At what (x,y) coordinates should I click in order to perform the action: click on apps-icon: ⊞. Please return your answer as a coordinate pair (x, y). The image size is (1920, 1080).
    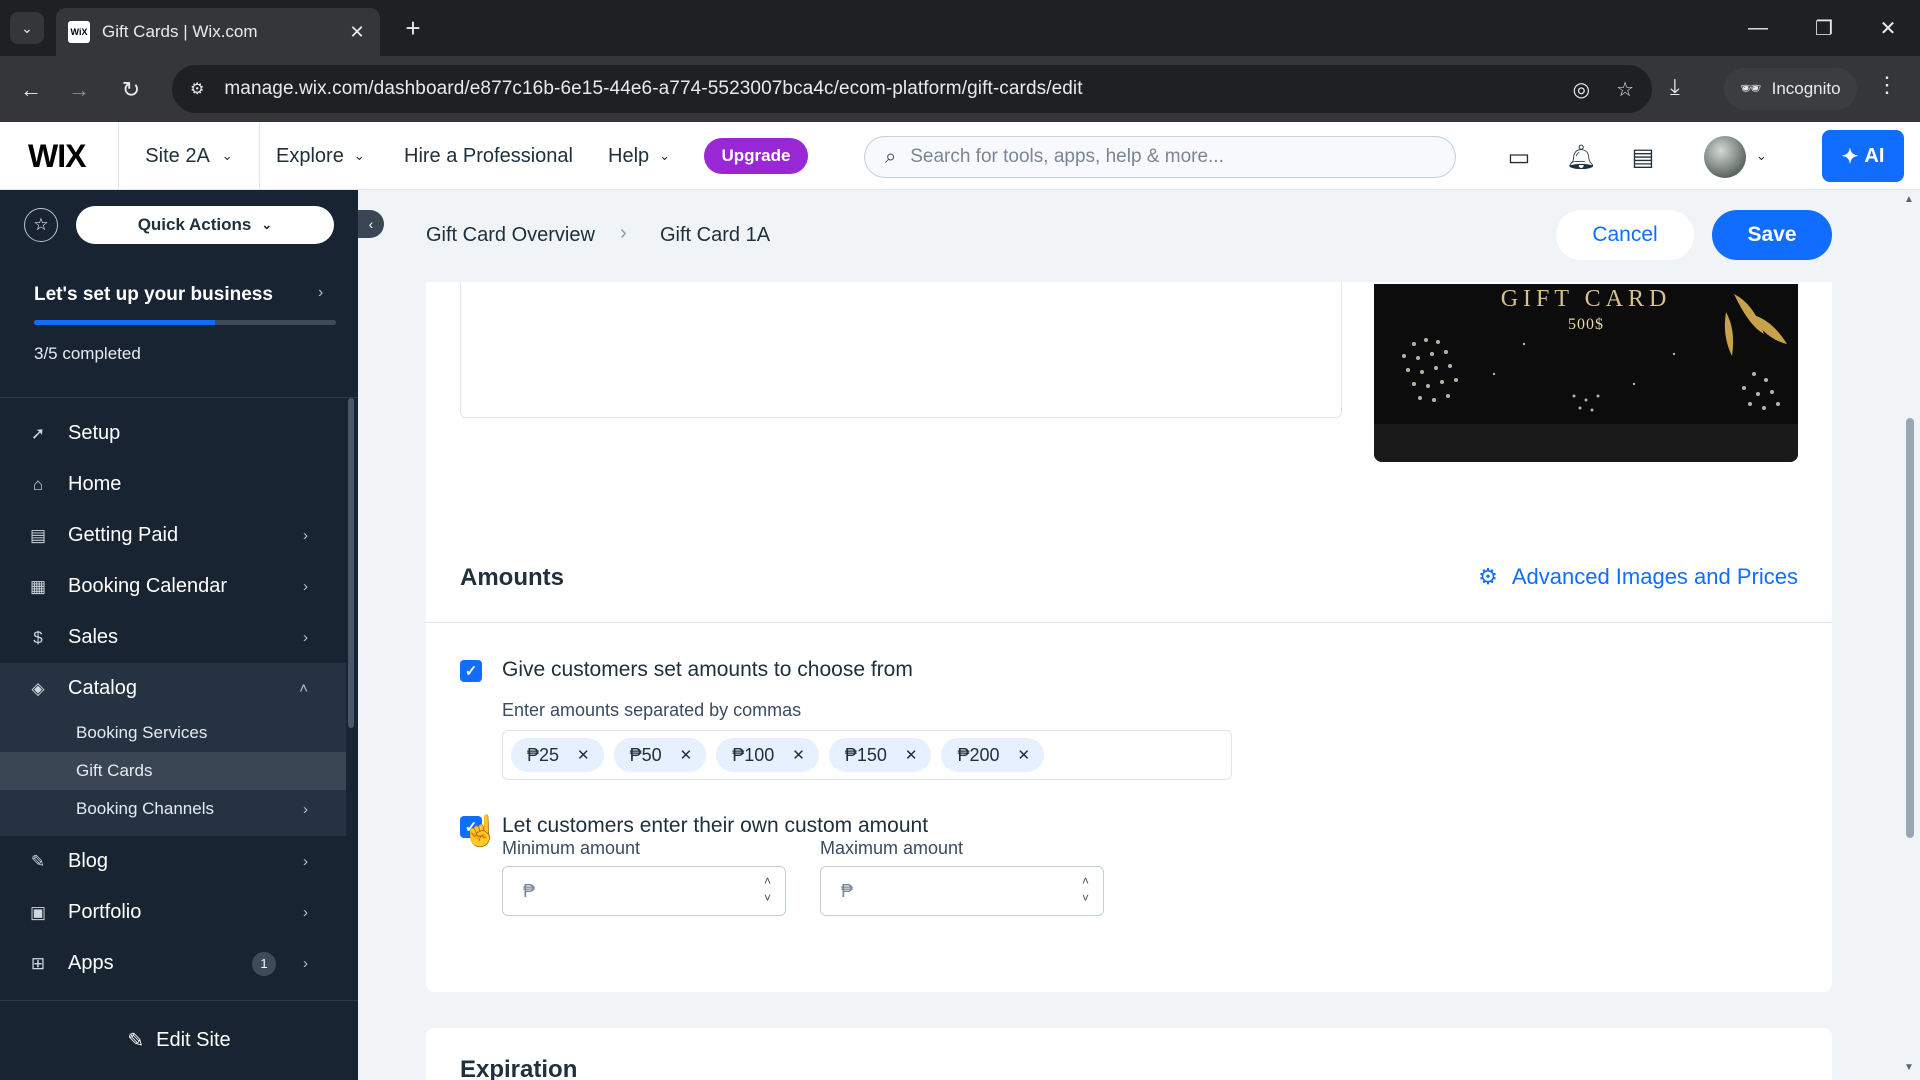
    Looking at the image, I should click on (38, 963).